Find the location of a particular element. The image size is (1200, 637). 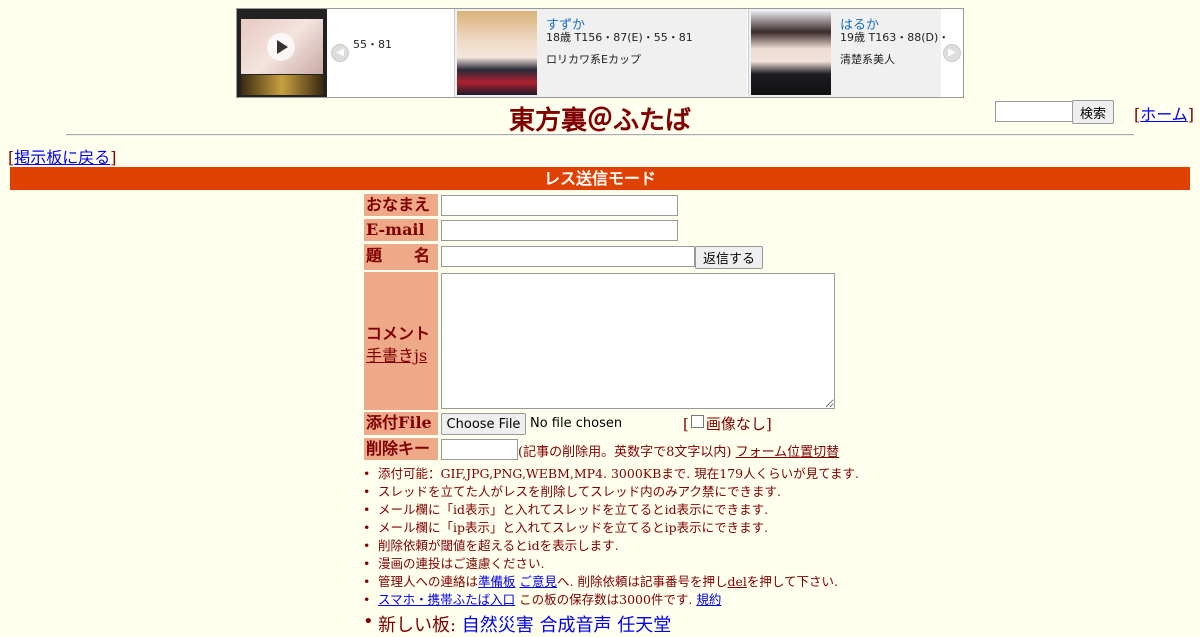

list-item: 削除依頼が閾値を超えるとidを表示します. is located at coordinates (611, 546).